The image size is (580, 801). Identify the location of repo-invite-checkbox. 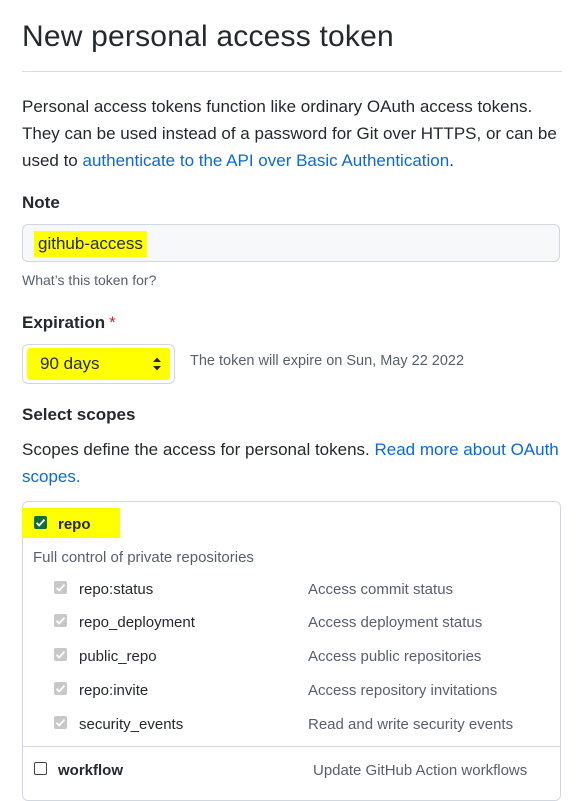
(60, 688).